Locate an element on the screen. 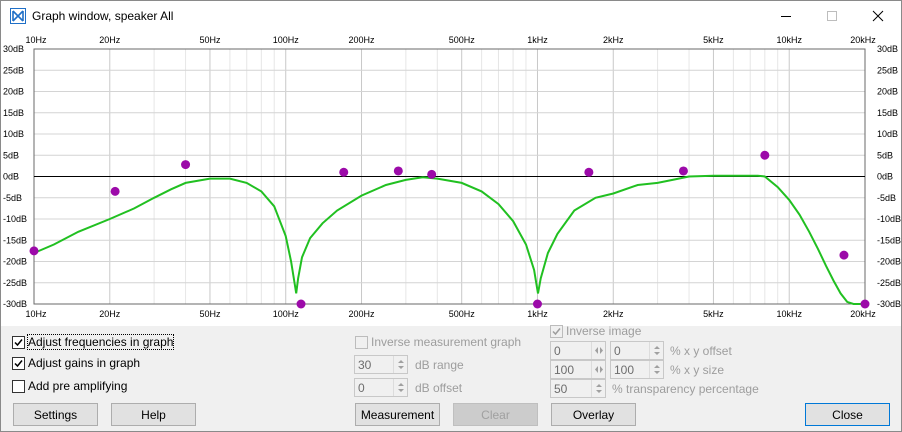 The image size is (902, 432). x-tick-label-bottom: 1kHz is located at coordinates (537, 314).